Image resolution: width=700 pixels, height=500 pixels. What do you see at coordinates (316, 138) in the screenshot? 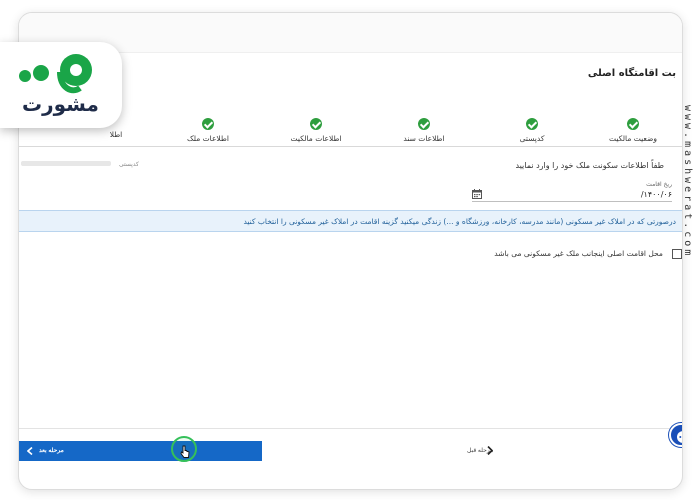
I see `step-label: اطلاعات مالکیت` at bounding box center [316, 138].